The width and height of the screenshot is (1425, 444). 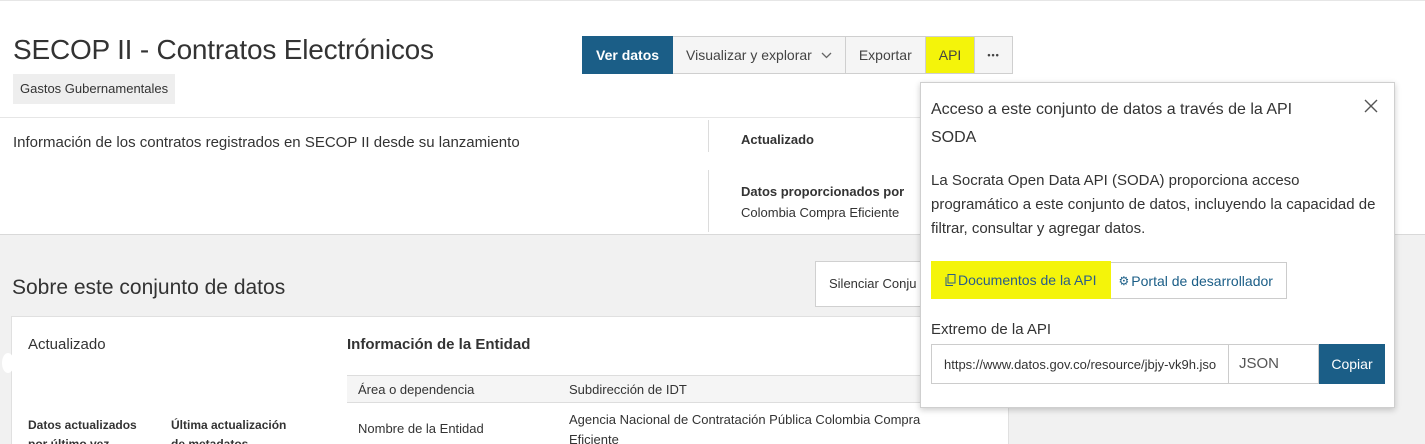 I want to click on api-docs-button: Documentos de la API, so click(x=1021, y=280).